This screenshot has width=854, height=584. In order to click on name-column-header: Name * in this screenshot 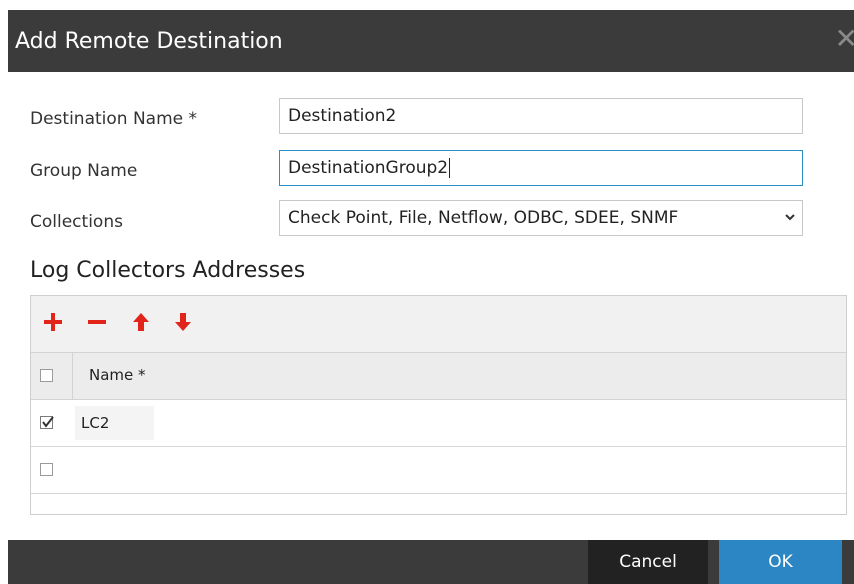, I will do `click(117, 375)`.